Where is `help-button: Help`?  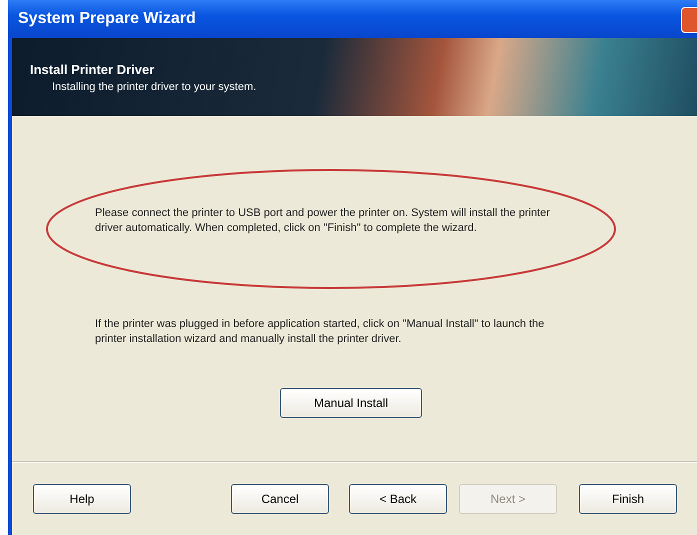
help-button: Help is located at coordinates (82, 499).